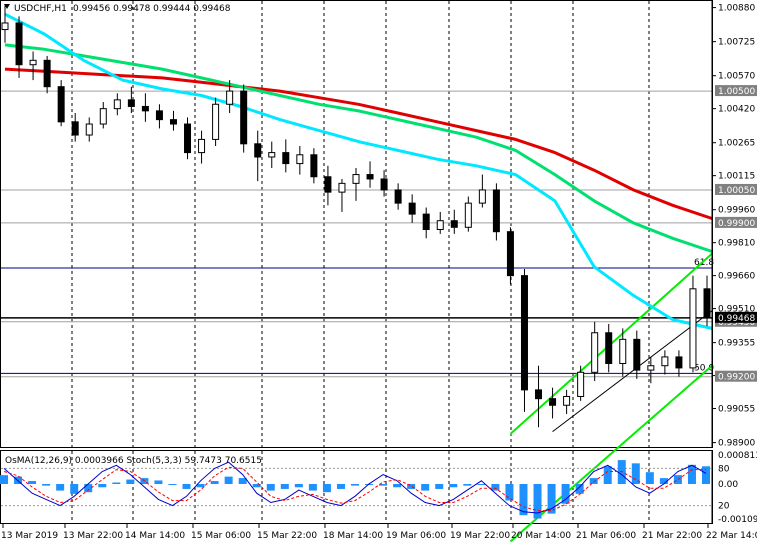 This screenshot has width=757, height=544. What do you see at coordinates (152, 9) in the screenshot?
I see `chart-ohlc: 0.99456 0.99478 0.99444 0.99468` at bounding box center [152, 9].